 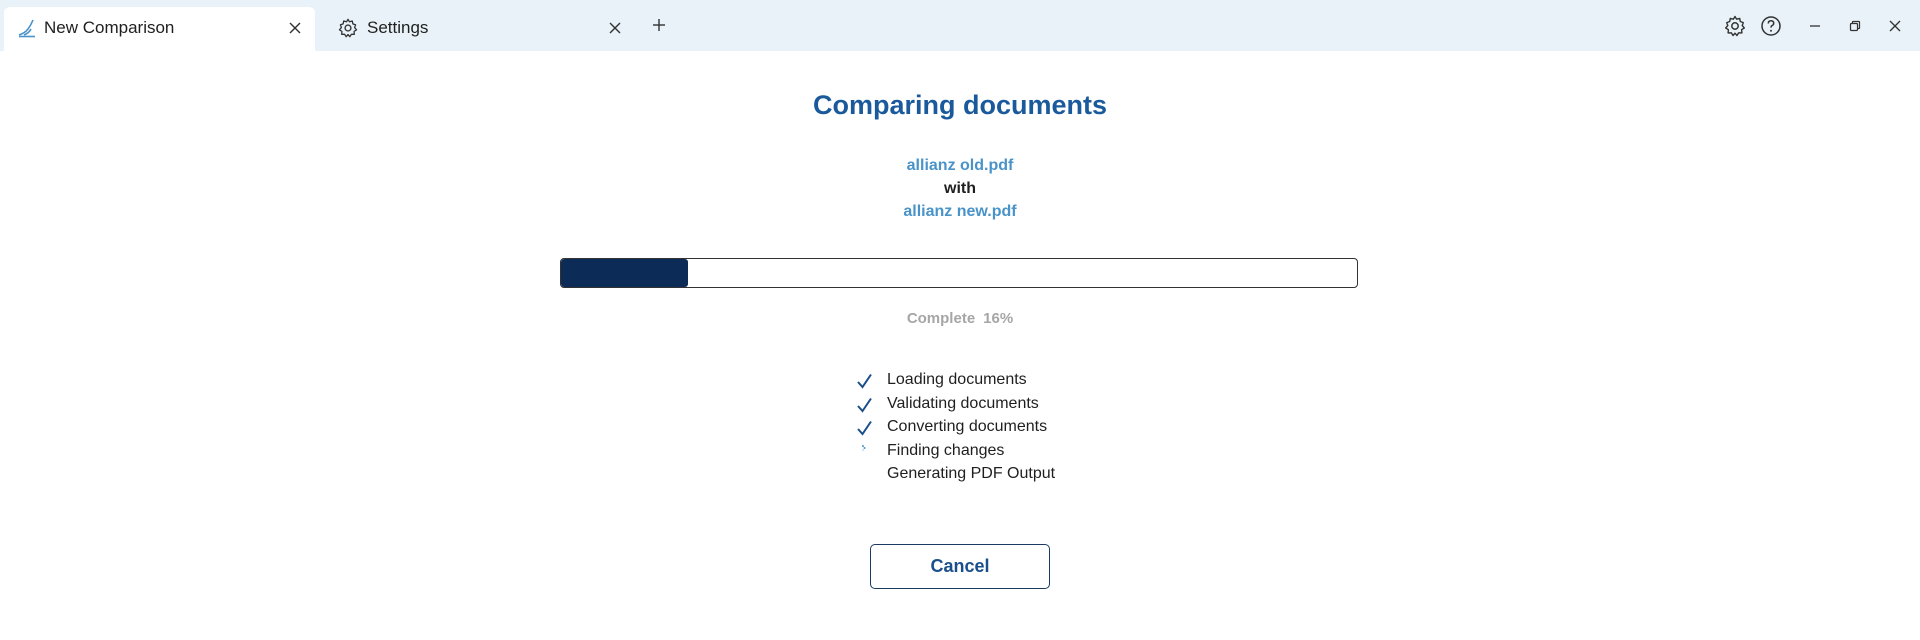 What do you see at coordinates (967, 426) in the screenshot?
I see `step-label: Converting documents` at bounding box center [967, 426].